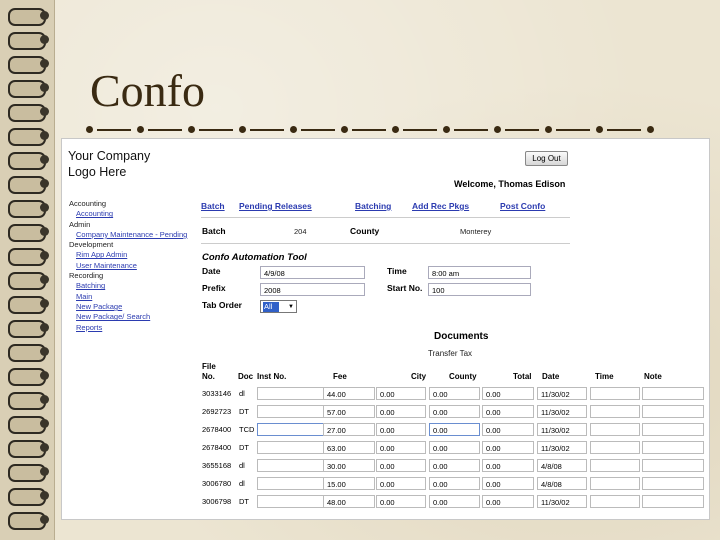 The image size is (720, 540). What do you see at coordinates (213, 206) in the screenshot?
I see `nav-batch: Batch` at bounding box center [213, 206].